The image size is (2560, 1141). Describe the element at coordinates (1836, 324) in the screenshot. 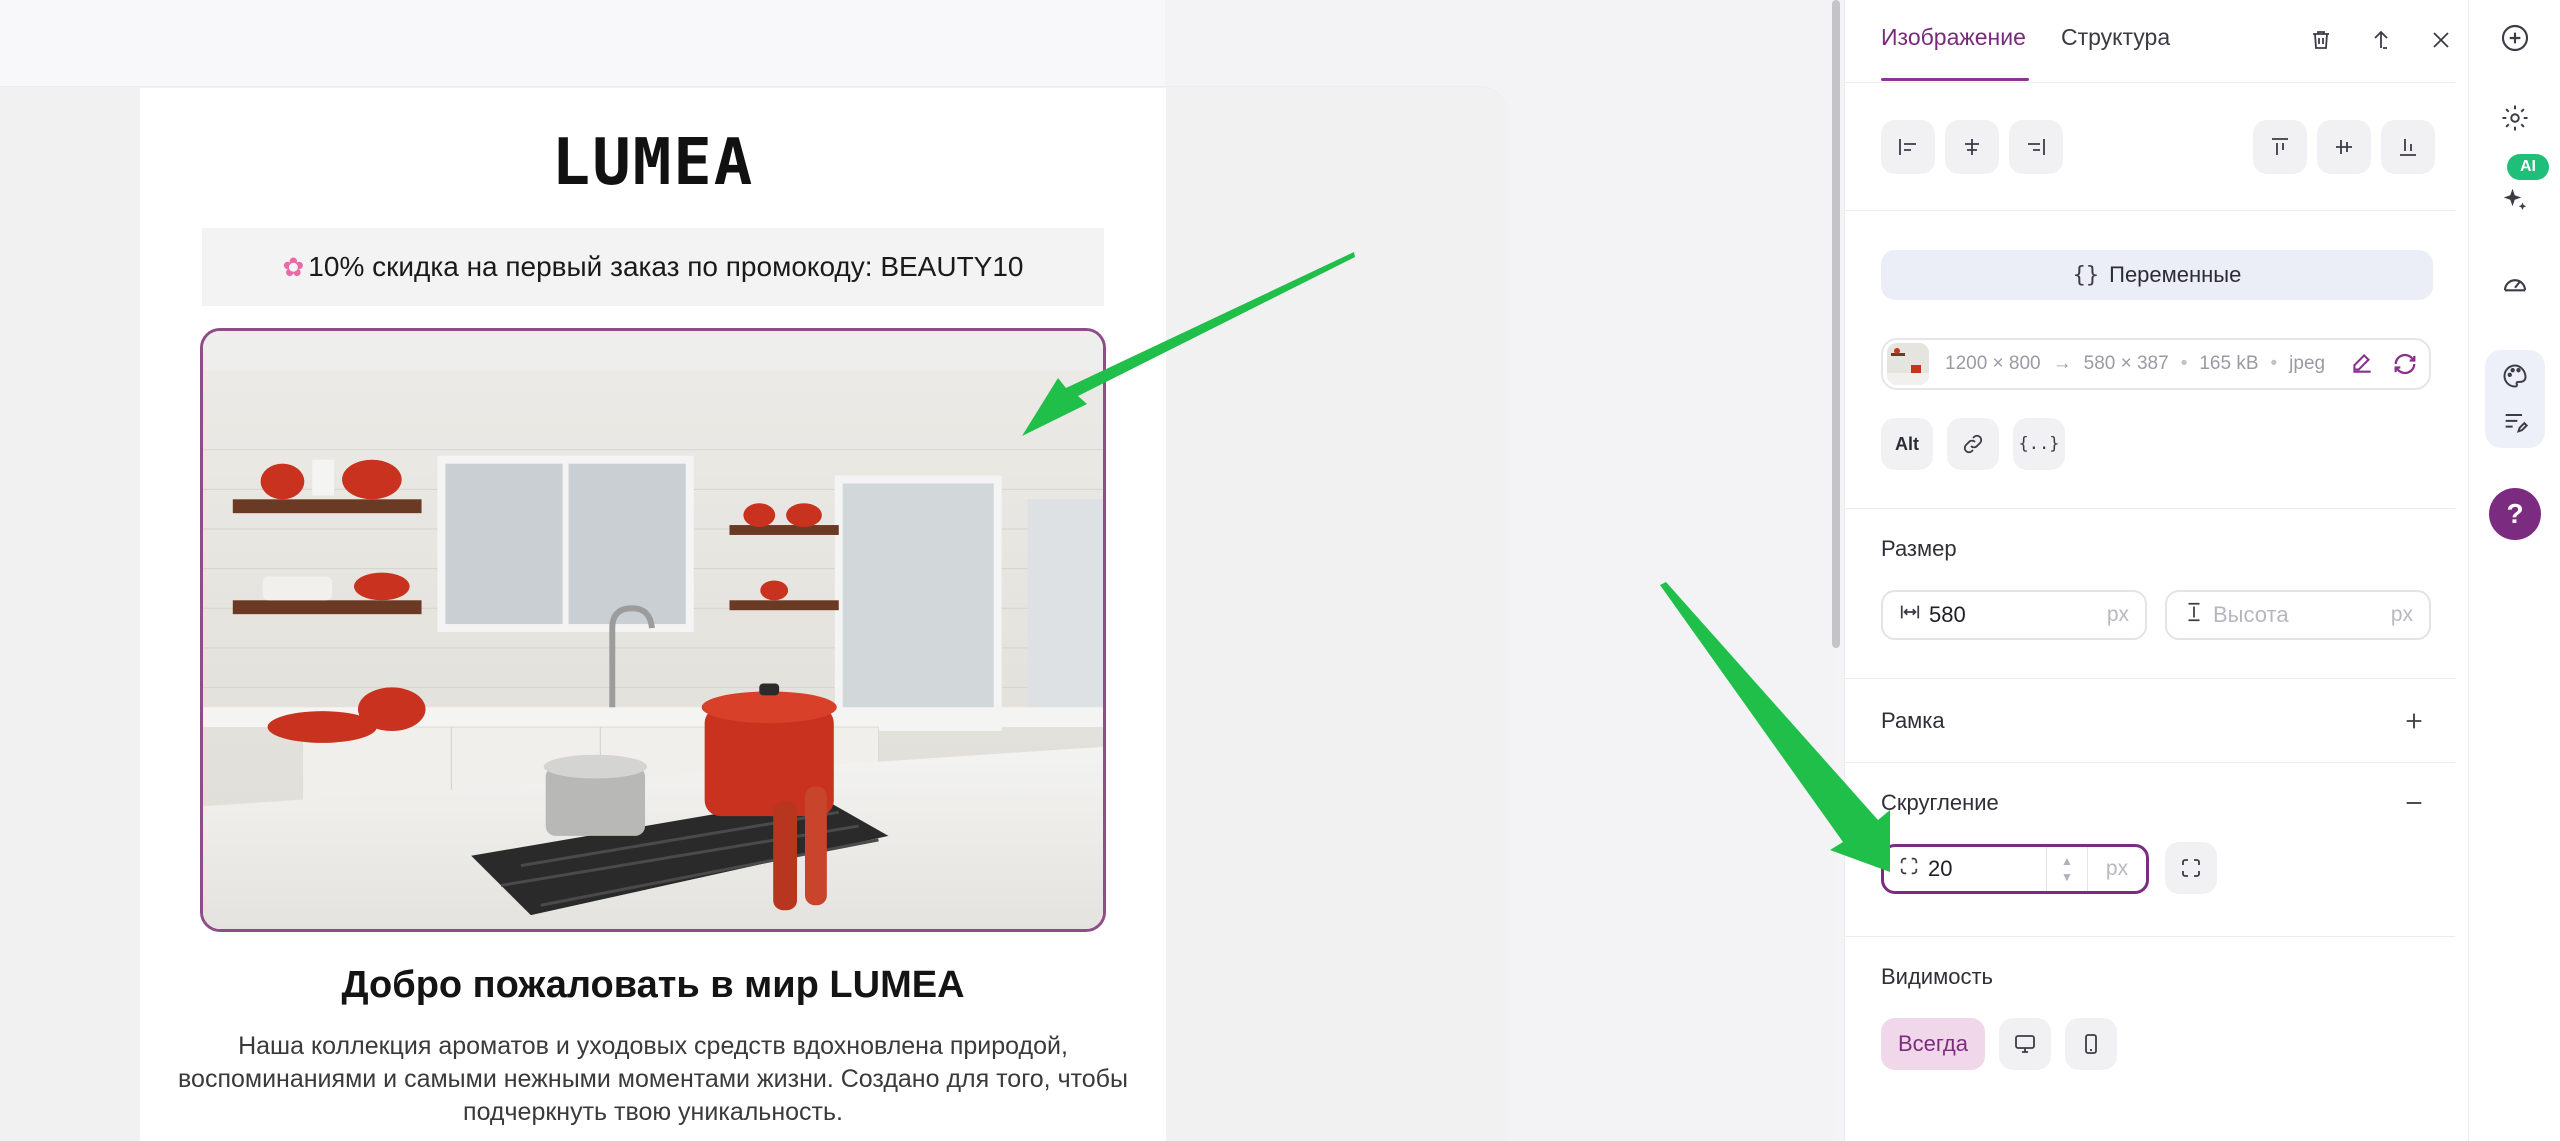

I see `canvas-scrollbar` at that location.